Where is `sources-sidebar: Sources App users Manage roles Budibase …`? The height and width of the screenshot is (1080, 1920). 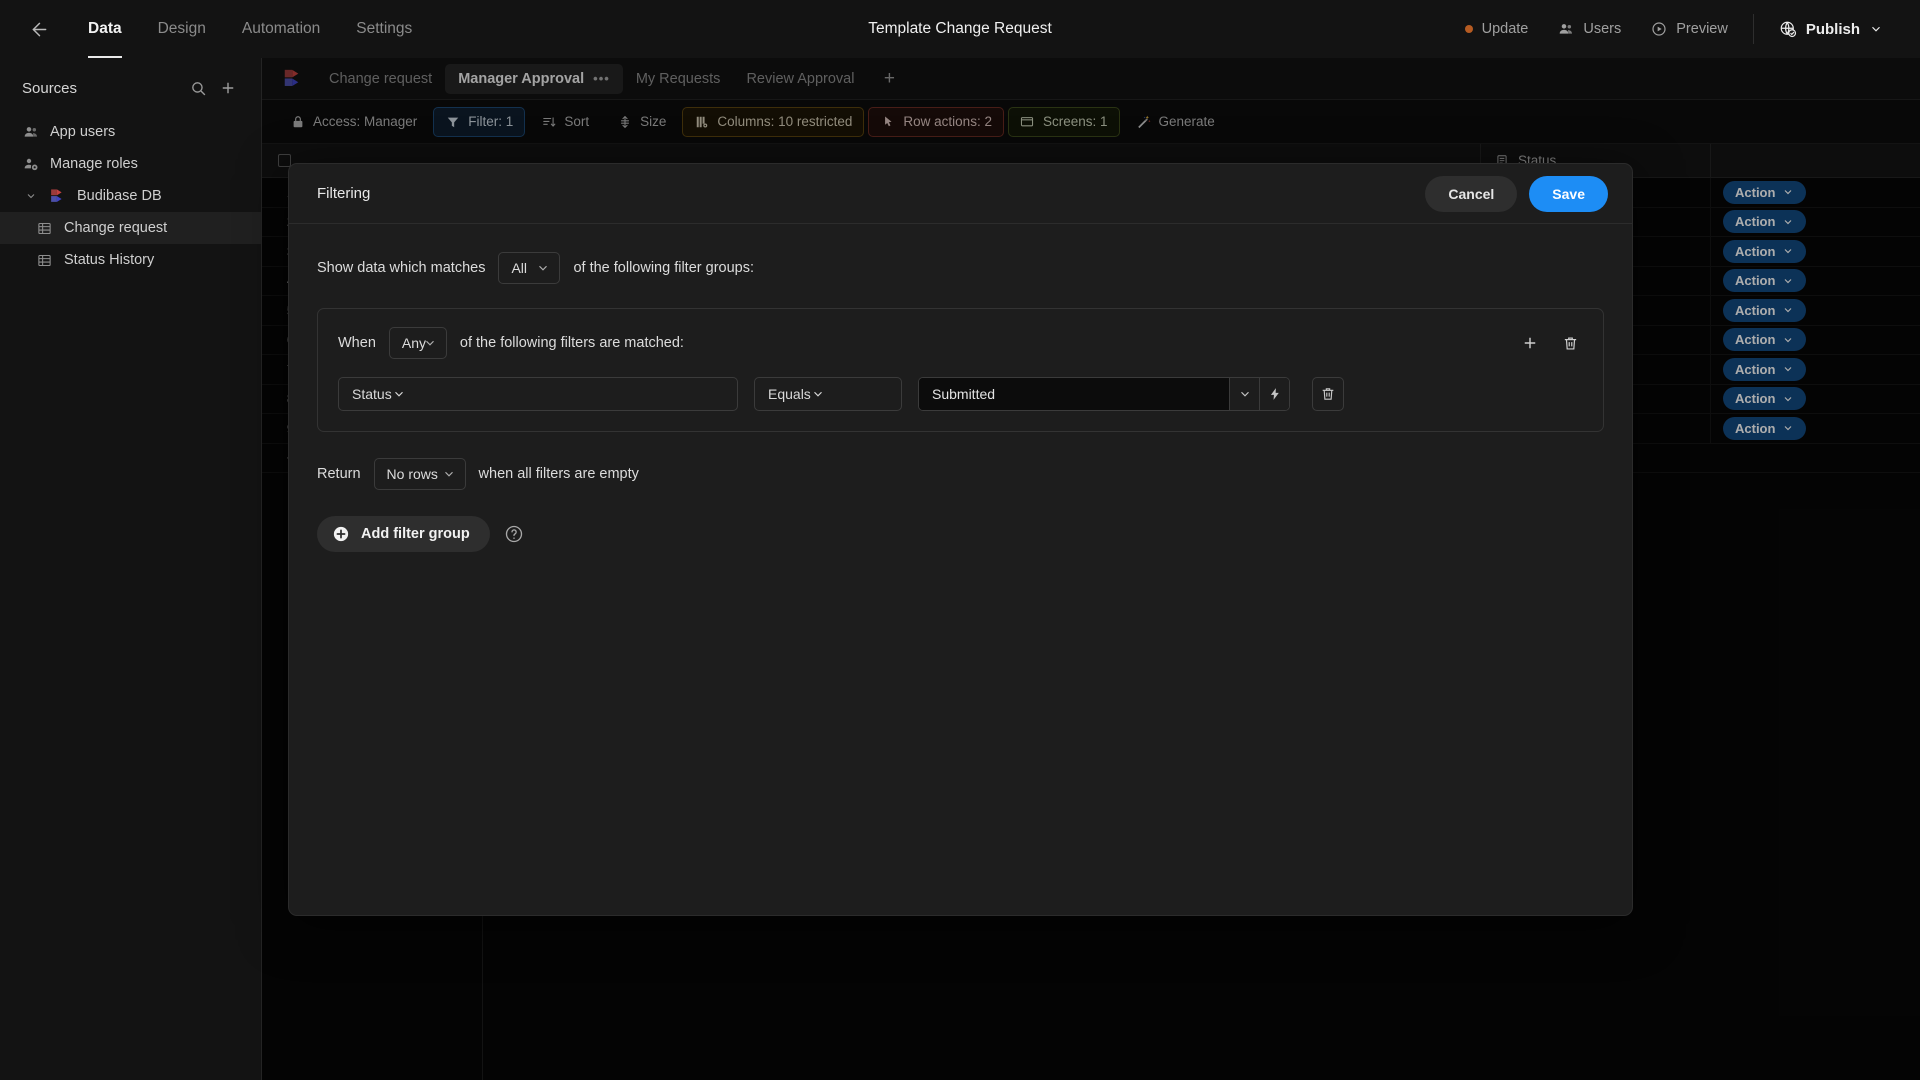
sources-sidebar: Sources App users Manage roles Budibase … is located at coordinates (131, 569).